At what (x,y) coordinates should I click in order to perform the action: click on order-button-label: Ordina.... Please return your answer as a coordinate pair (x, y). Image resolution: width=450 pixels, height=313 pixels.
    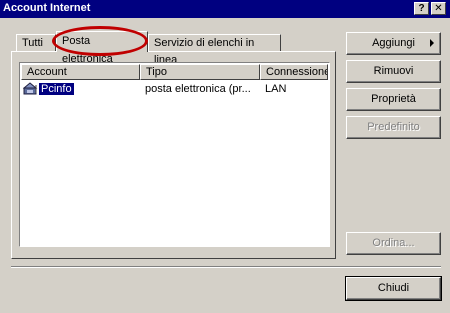
    Looking at the image, I should click on (393, 243).